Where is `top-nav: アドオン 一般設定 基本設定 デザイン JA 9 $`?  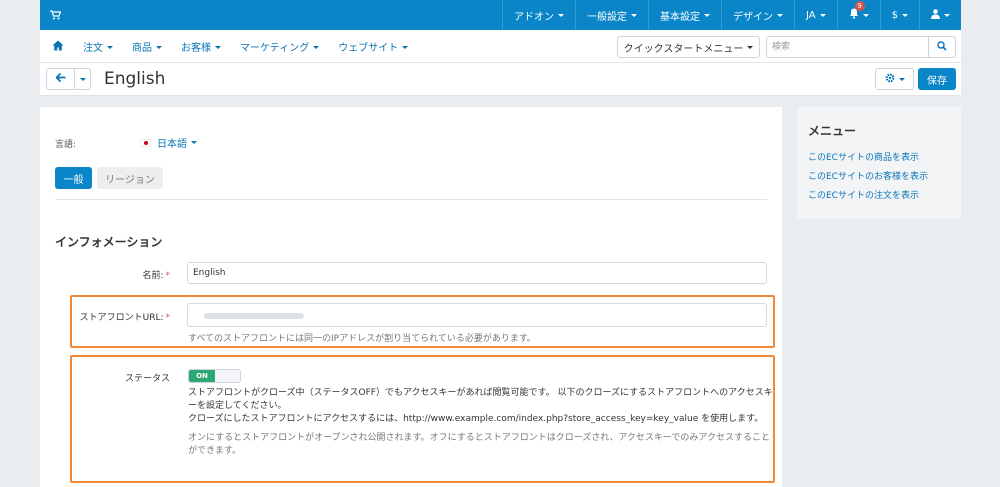
top-nav: アドオン 一般設定 基本設定 デザイン JA 9 $ is located at coordinates (731, 15).